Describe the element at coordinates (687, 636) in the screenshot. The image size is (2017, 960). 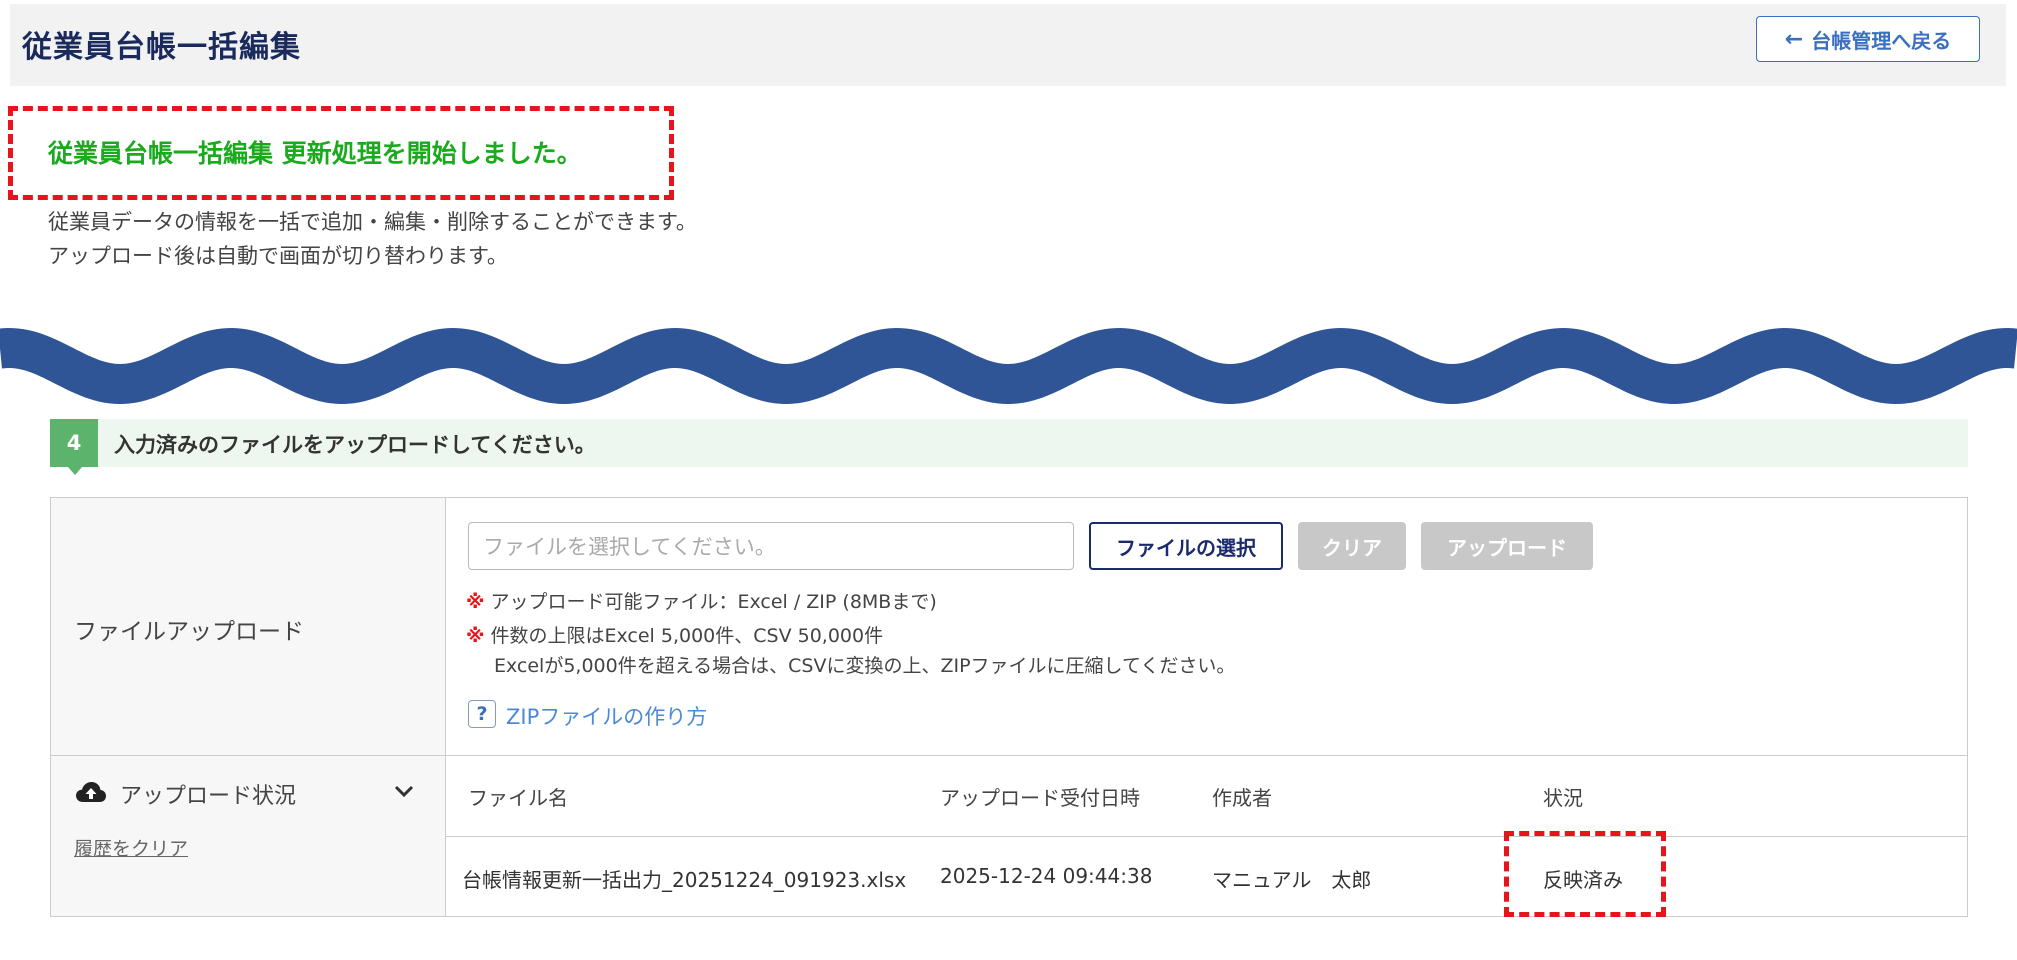
I see `note-text: 件数の上限はExcel 5,000件、CSV 50,000件` at that location.